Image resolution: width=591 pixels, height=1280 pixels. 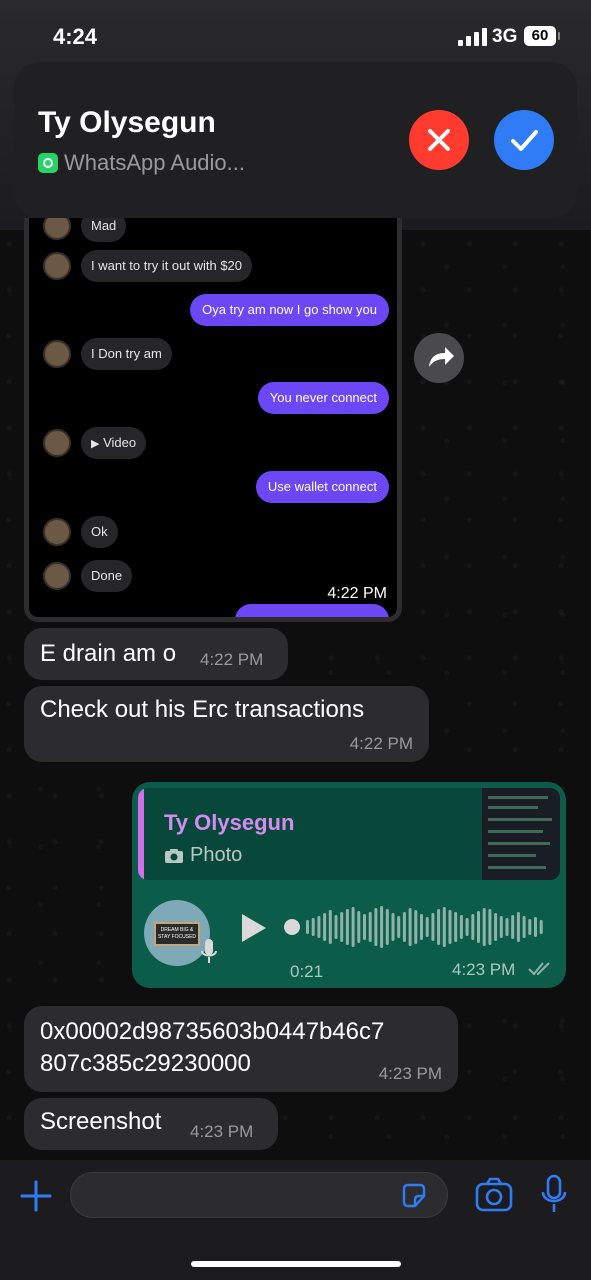 What do you see at coordinates (229, 822) in the screenshot?
I see `reply-contact-name: Ty Olysegun` at bounding box center [229, 822].